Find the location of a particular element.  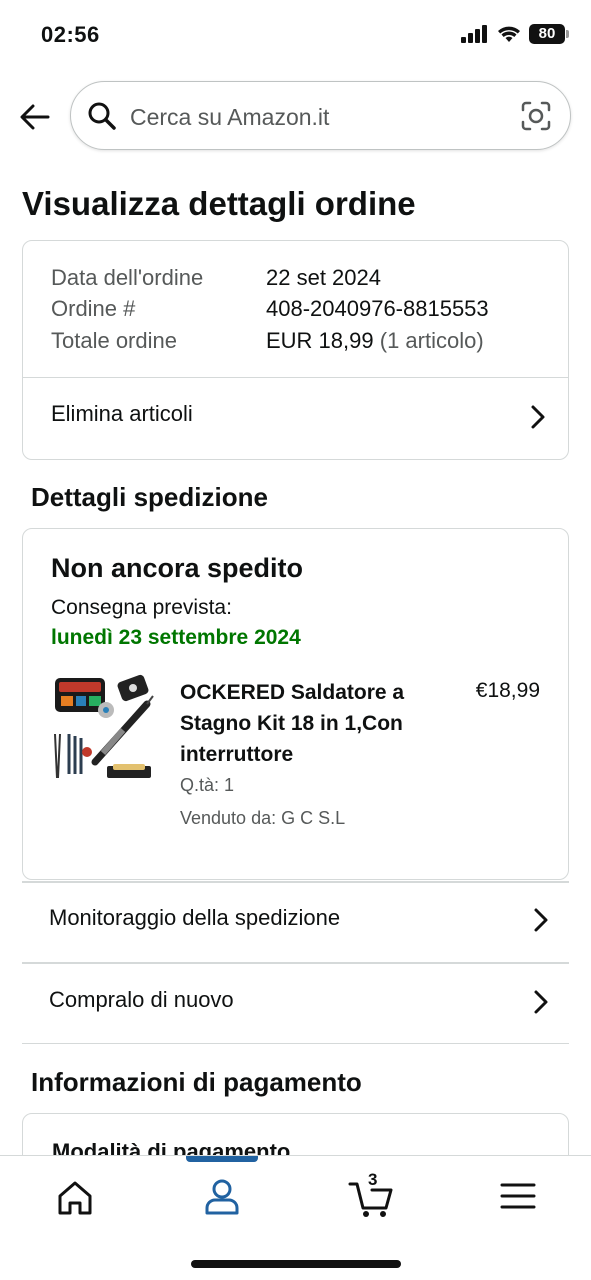

cart-button: 3 is located at coordinates (371, 1194).